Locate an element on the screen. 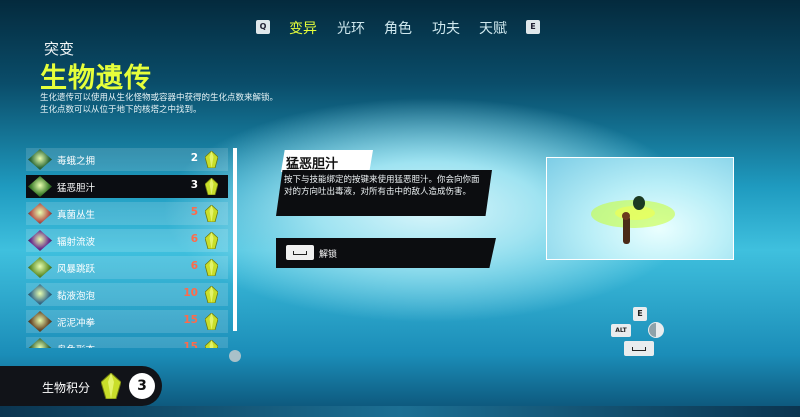  bio-points-value: 3 is located at coordinates (142, 386).